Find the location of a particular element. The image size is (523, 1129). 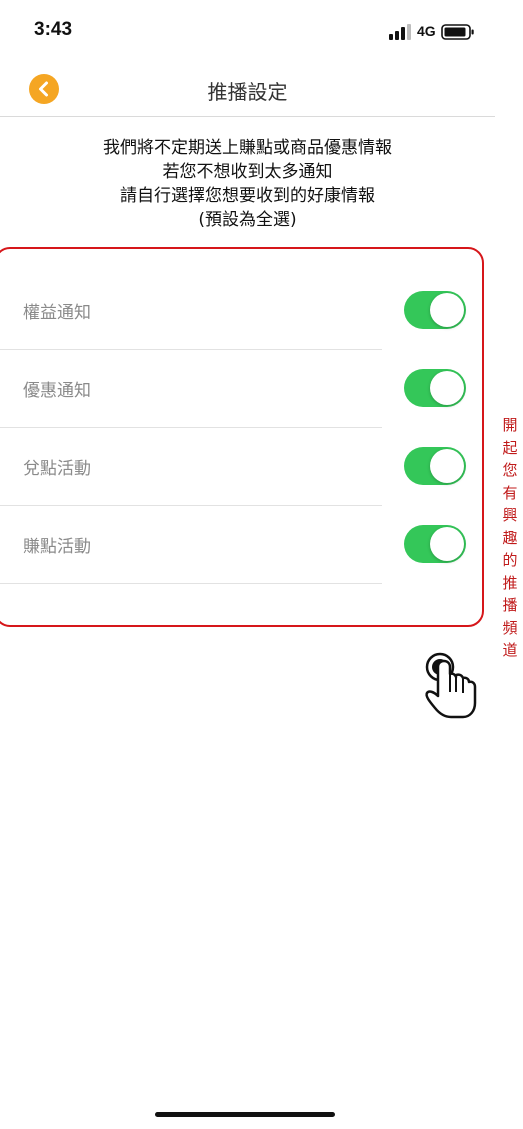

intro-line: 請自行選擇您想要收到的好康情報 is located at coordinates (247, 196).